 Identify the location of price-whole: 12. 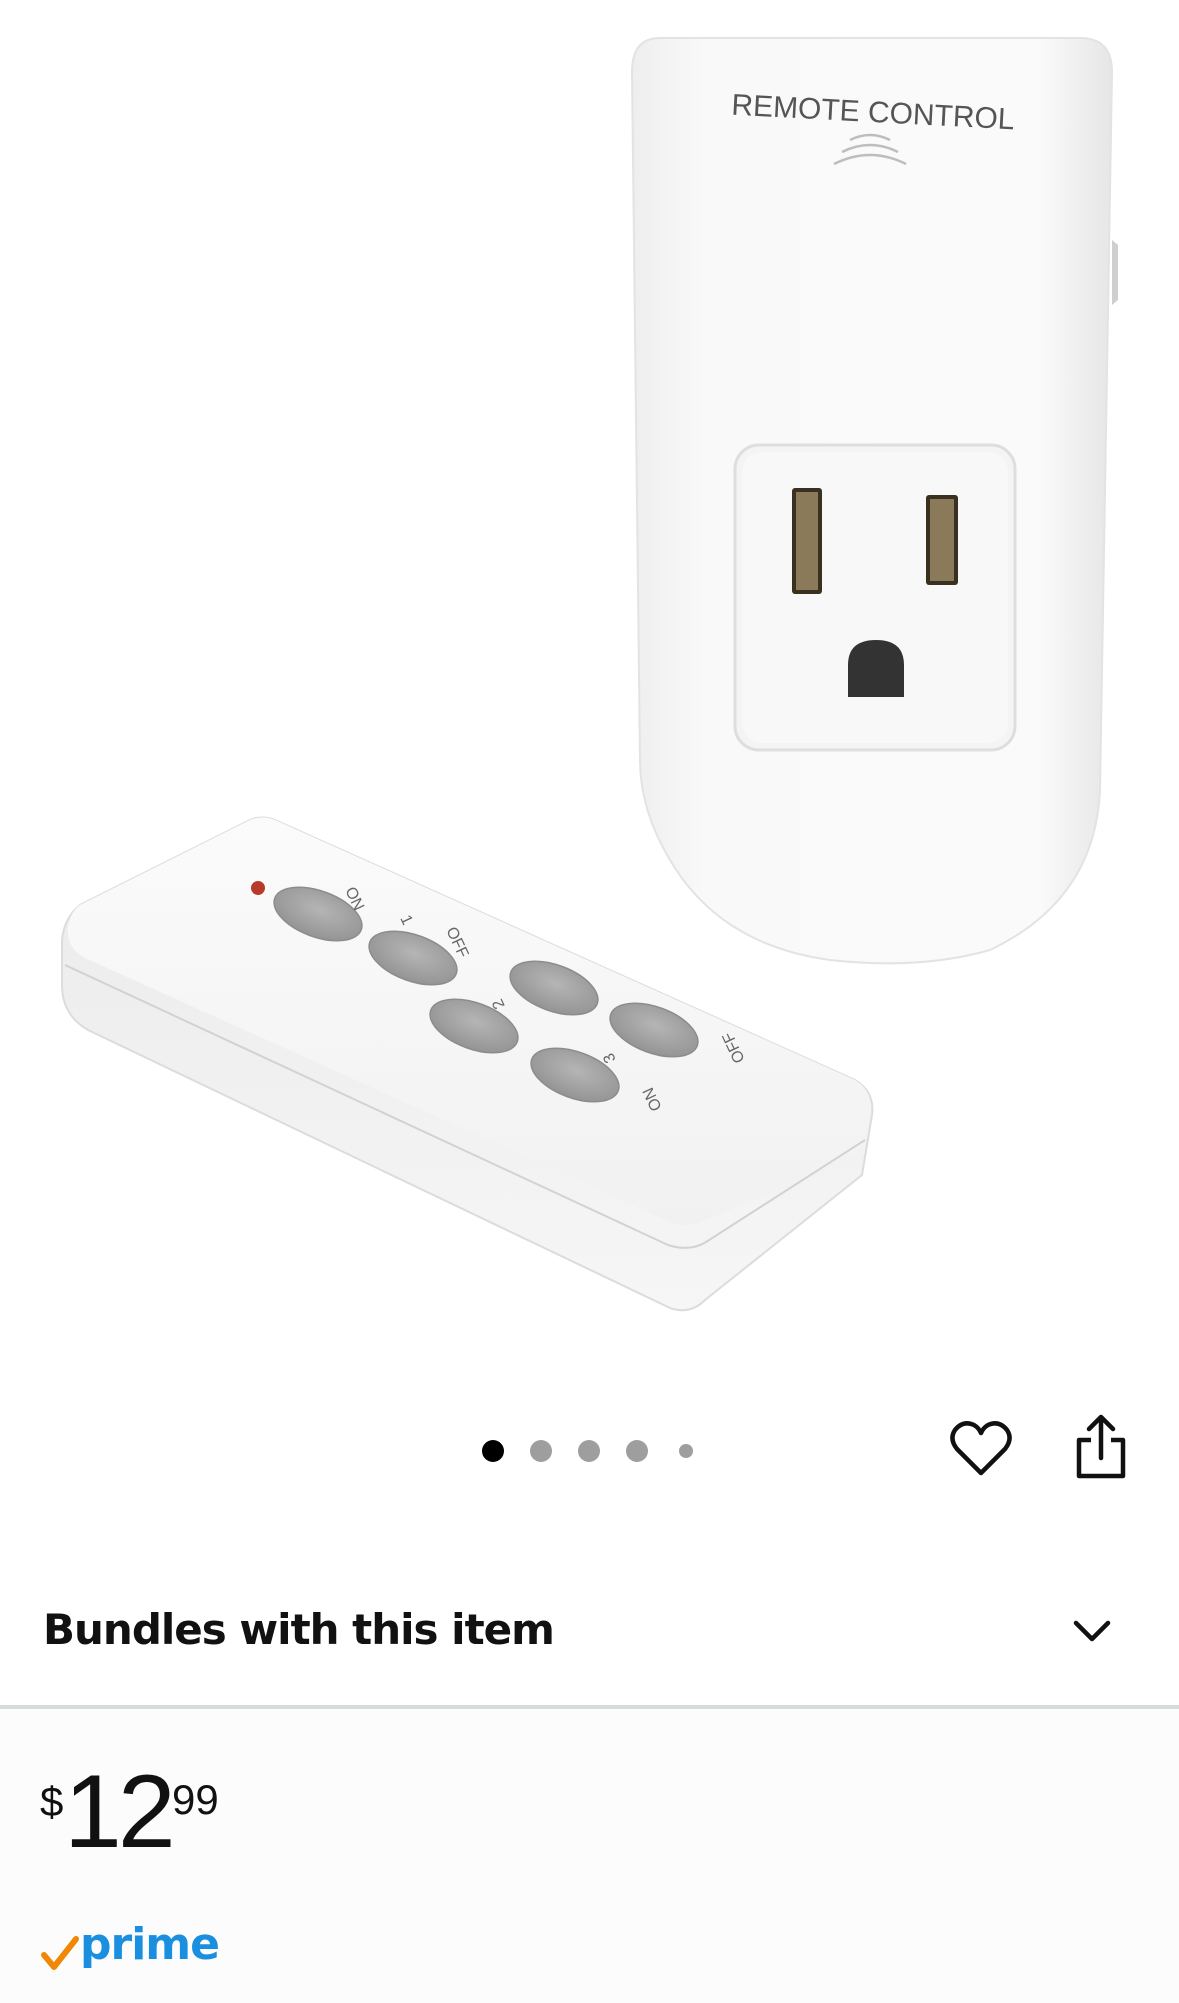
(120, 1812).